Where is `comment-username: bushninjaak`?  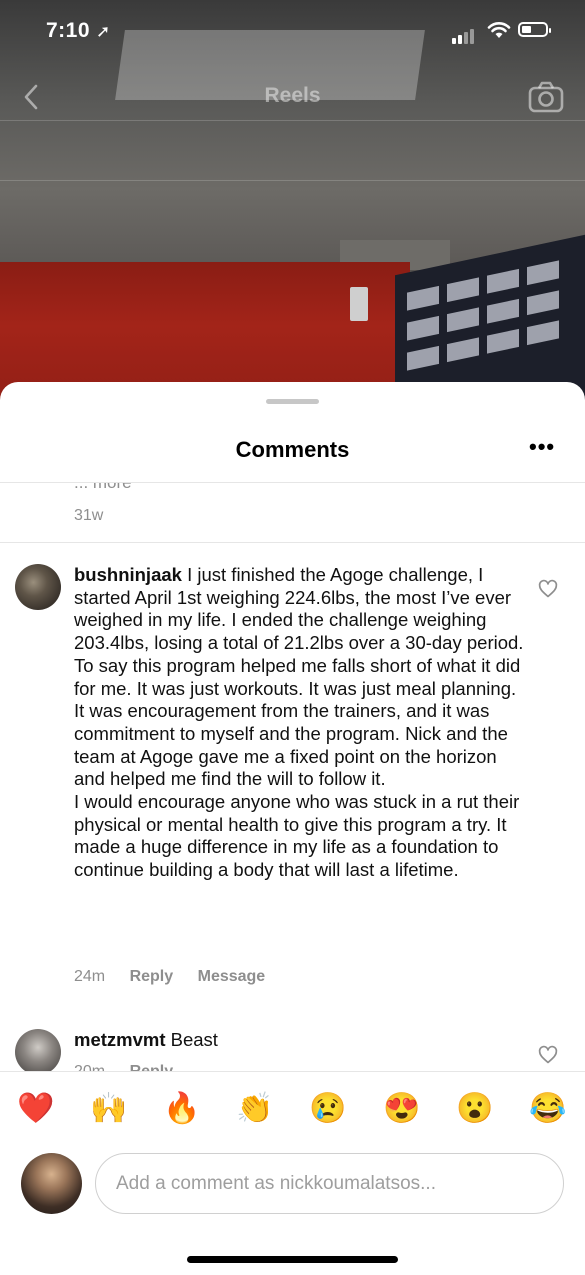 comment-username: bushninjaak is located at coordinates (128, 574).